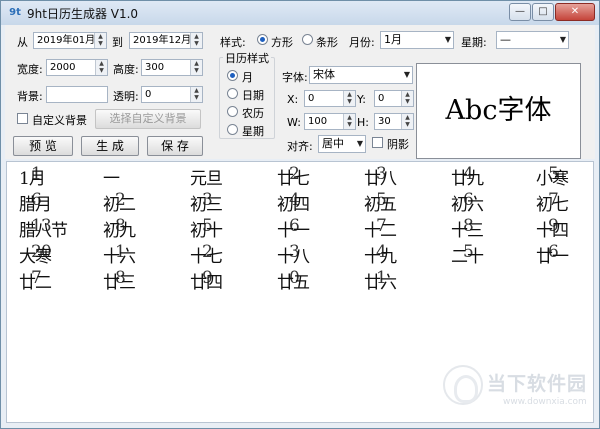  Describe the element at coordinates (232, 129) in the screenshot. I see `style-option-weekday-radio` at that location.